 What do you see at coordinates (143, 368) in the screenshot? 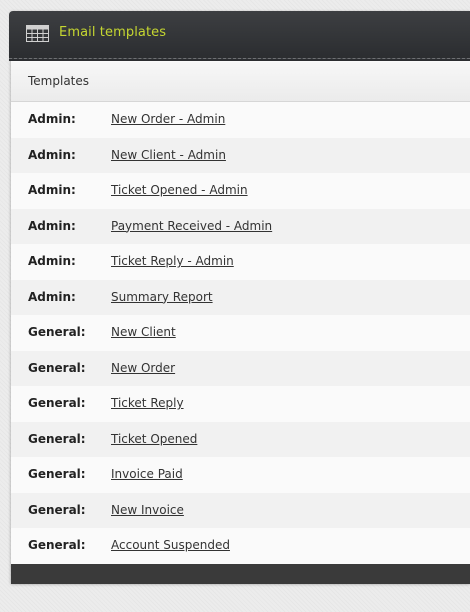
I see `template-link: New Order` at bounding box center [143, 368].